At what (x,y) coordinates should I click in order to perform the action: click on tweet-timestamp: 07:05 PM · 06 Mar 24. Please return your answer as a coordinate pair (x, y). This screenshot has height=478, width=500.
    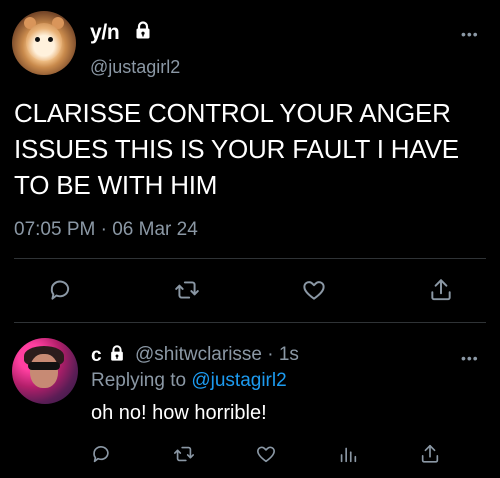
    Looking at the image, I should click on (106, 230).